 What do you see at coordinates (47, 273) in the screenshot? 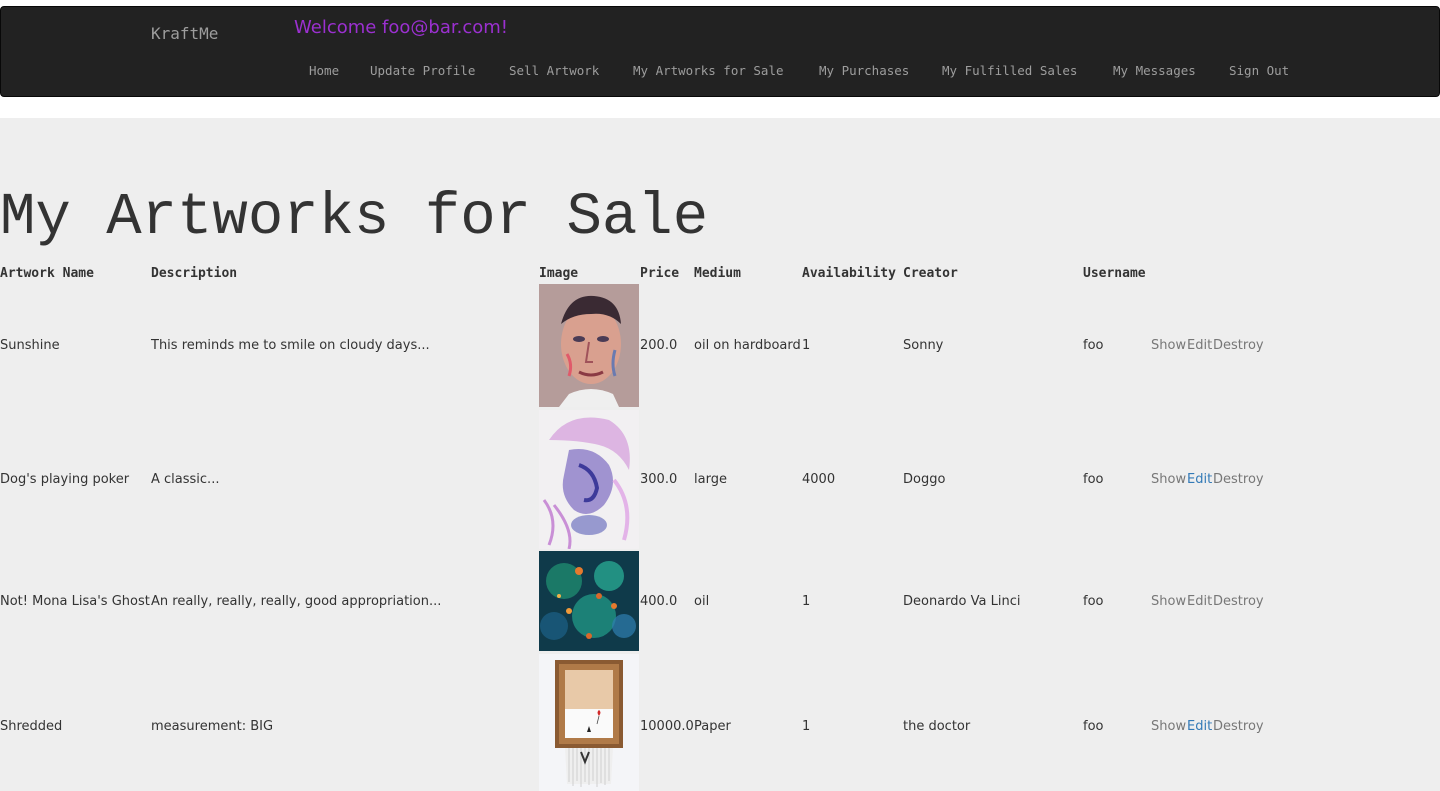
I see `column-header-artwork-name: Artwork Name` at bounding box center [47, 273].